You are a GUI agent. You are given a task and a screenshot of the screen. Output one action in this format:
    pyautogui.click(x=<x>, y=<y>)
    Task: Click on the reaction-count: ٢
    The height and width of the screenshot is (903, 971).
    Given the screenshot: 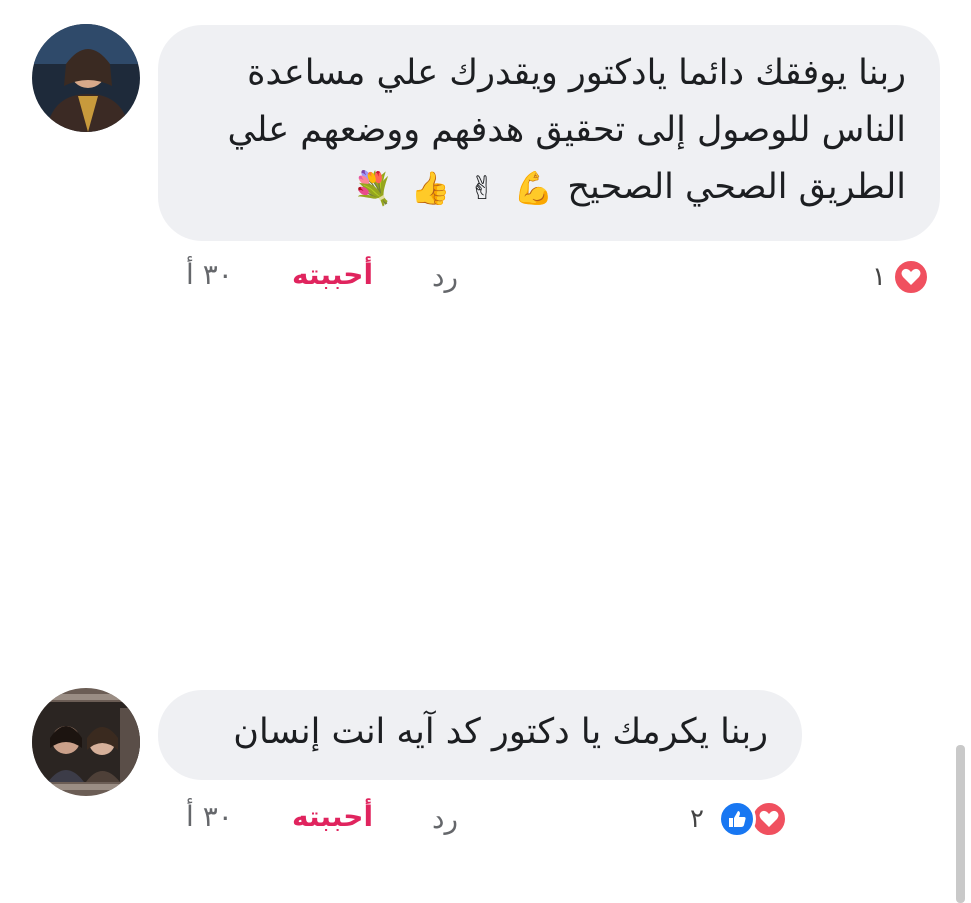 What is the action you would take?
    pyautogui.click(x=697, y=819)
    